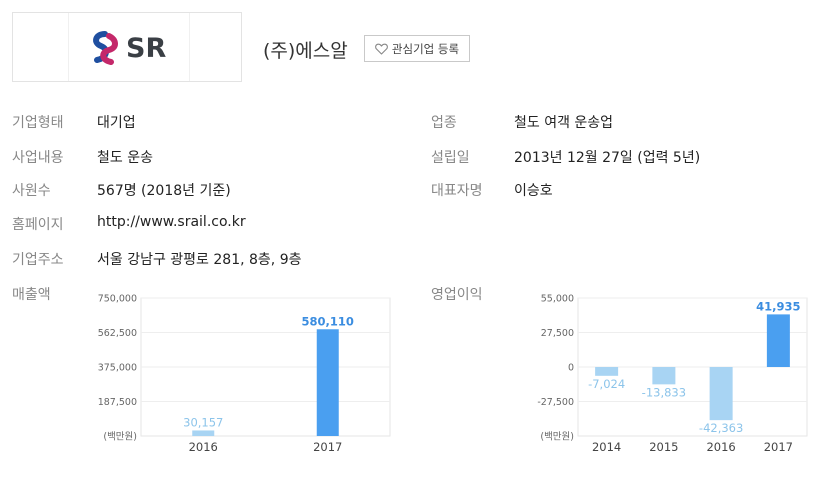 Image resolution: width=824 pixels, height=485 pixels. What do you see at coordinates (606, 384) in the screenshot?
I see `data-label: -7,024` at bounding box center [606, 384].